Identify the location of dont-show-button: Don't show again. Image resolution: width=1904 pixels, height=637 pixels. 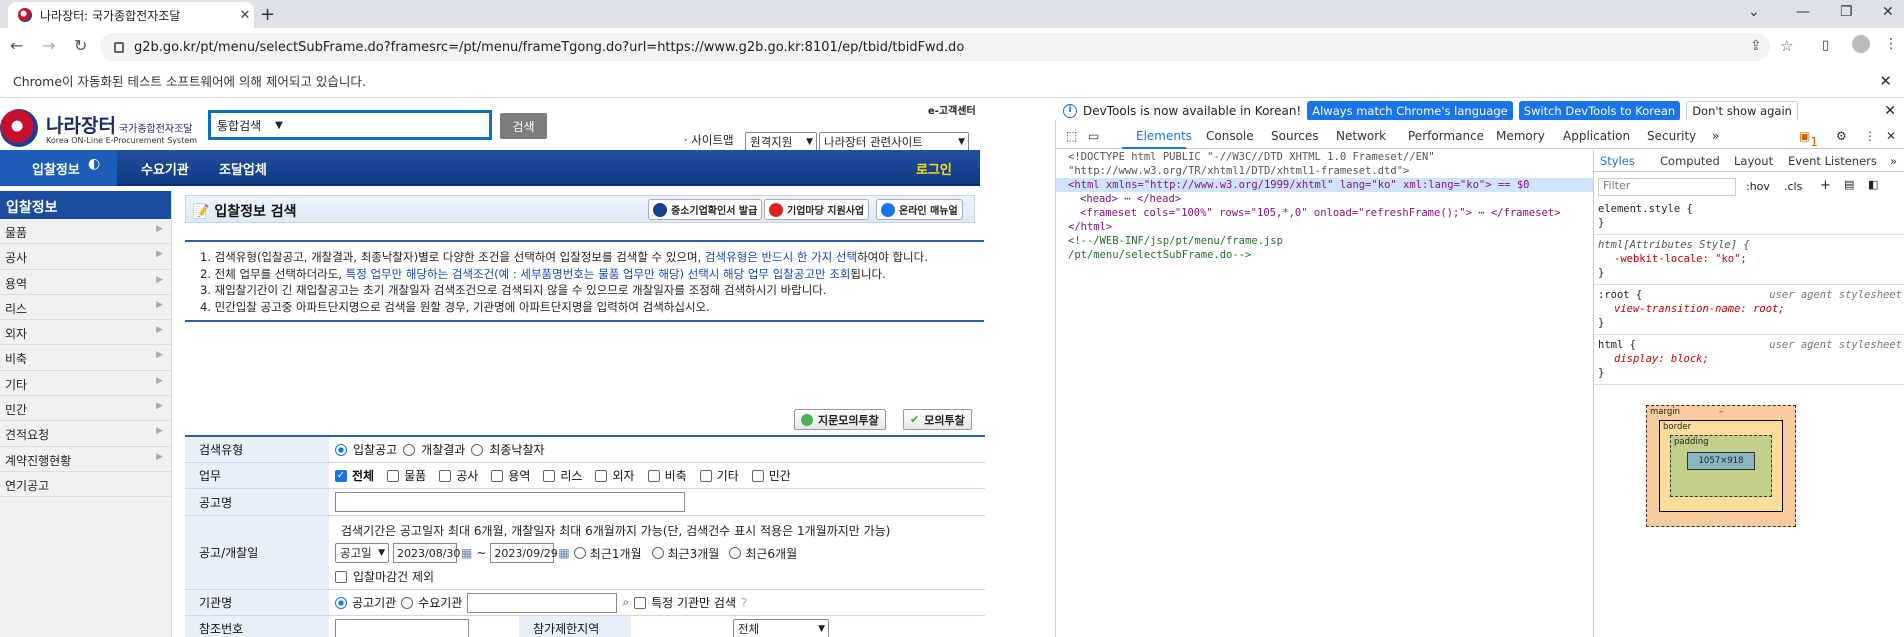
(1742, 110).